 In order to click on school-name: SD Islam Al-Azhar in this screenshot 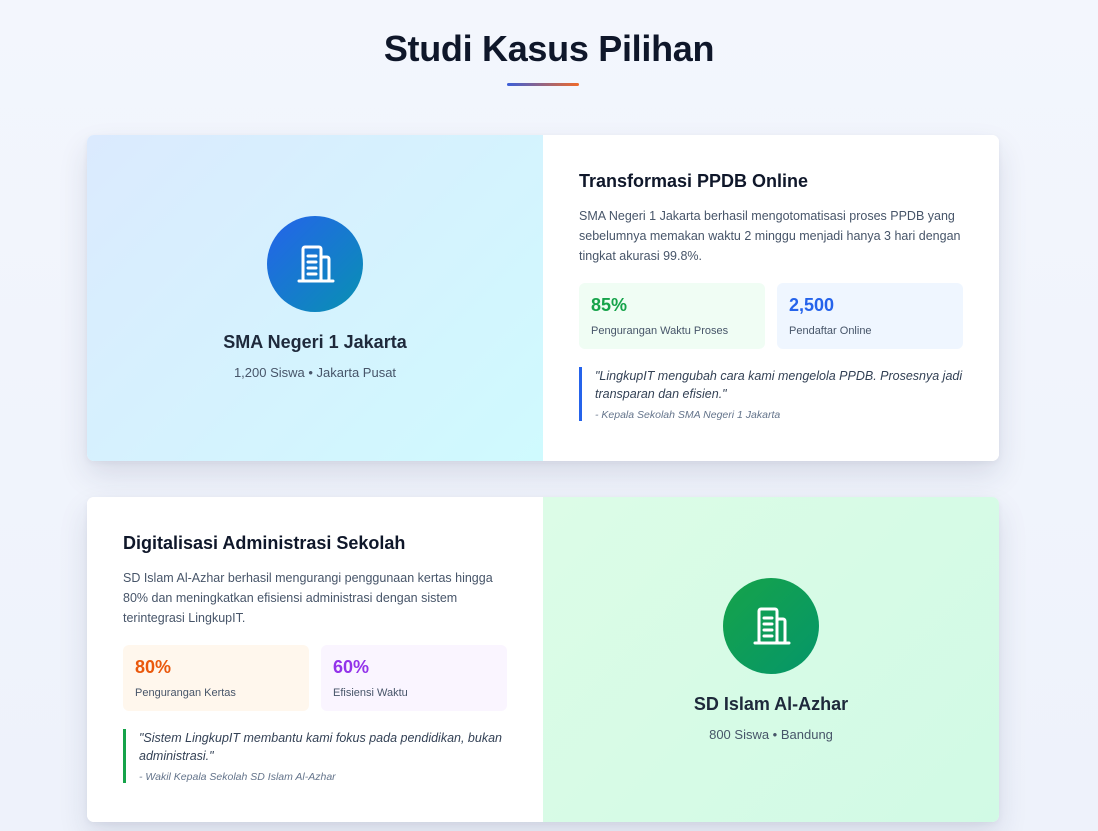, I will do `click(771, 703)`.